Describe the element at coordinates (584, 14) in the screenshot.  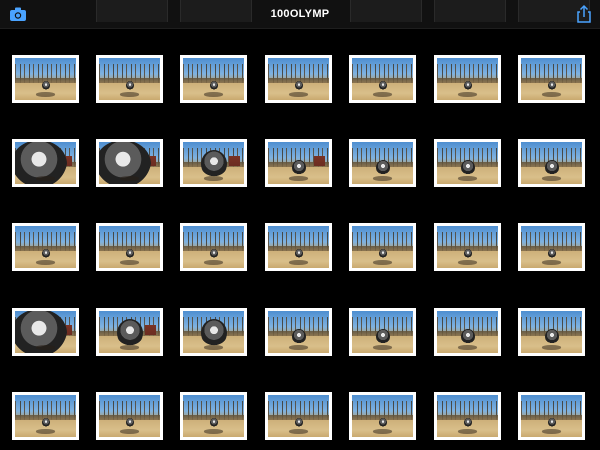
I see `share-icon` at that location.